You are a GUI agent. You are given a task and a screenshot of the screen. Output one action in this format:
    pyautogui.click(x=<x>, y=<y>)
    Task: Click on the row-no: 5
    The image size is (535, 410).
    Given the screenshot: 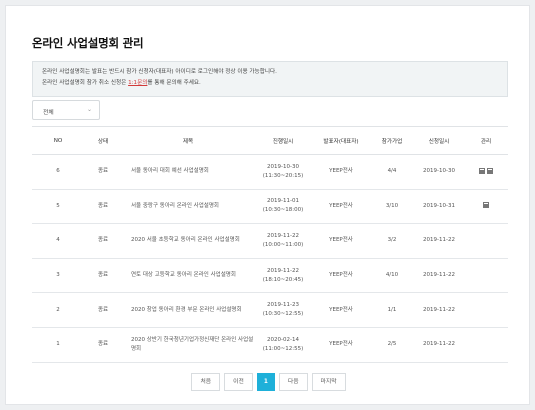 What is the action you would take?
    pyautogui.click(x=58, y=205)
    